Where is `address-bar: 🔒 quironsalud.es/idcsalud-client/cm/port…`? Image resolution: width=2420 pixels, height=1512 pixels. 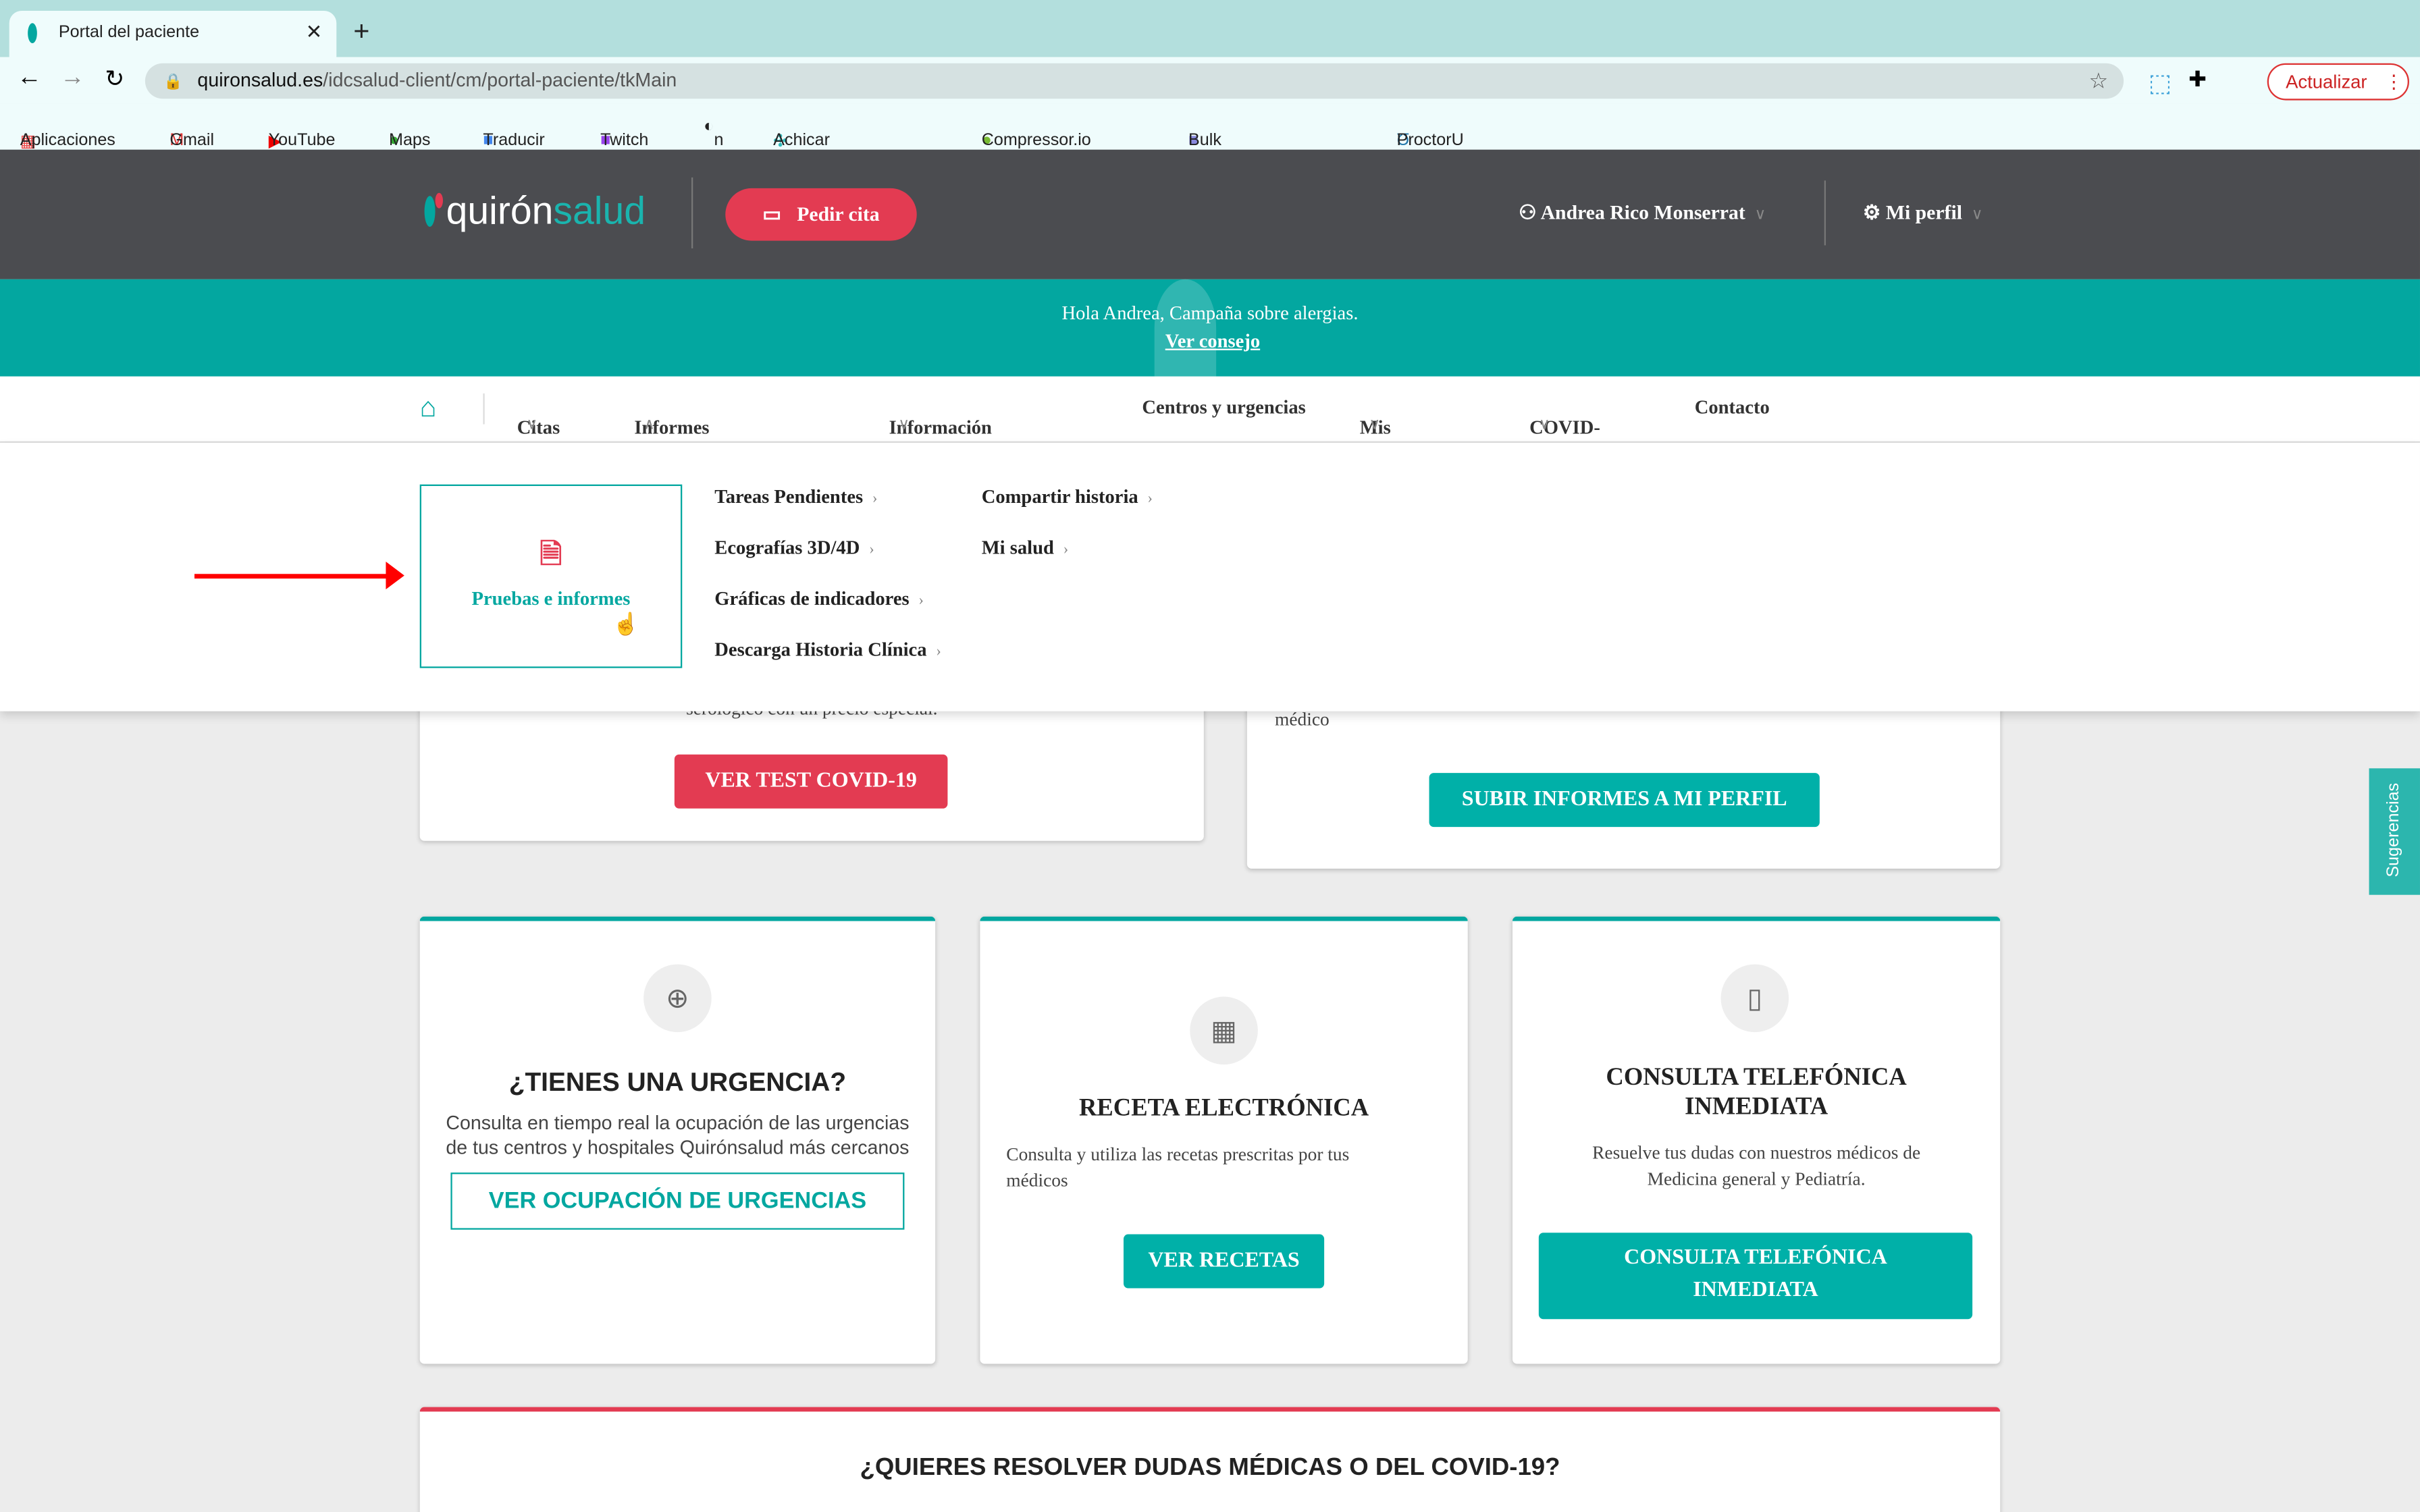 address-bar: 🔒 quironsalud.es/idcsalud-client/cm/port… is located at coordinates (1134, 81).